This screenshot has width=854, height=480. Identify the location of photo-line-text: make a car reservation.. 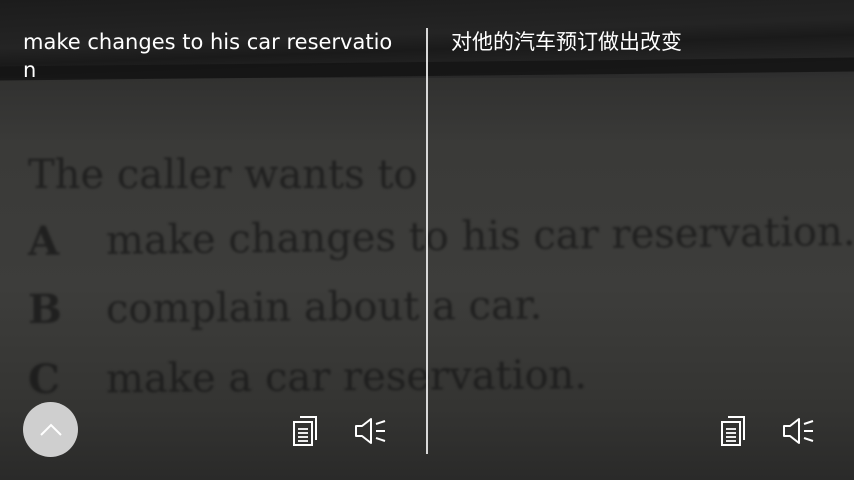
(346, 377).